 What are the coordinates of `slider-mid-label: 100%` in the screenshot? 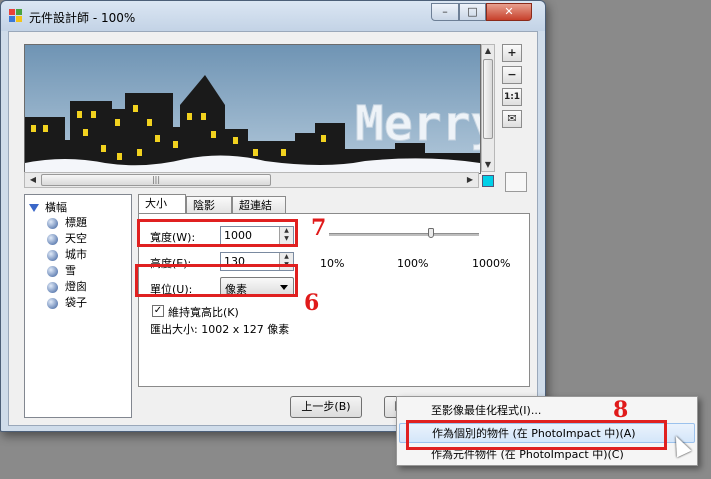 It's located at (413, 263).